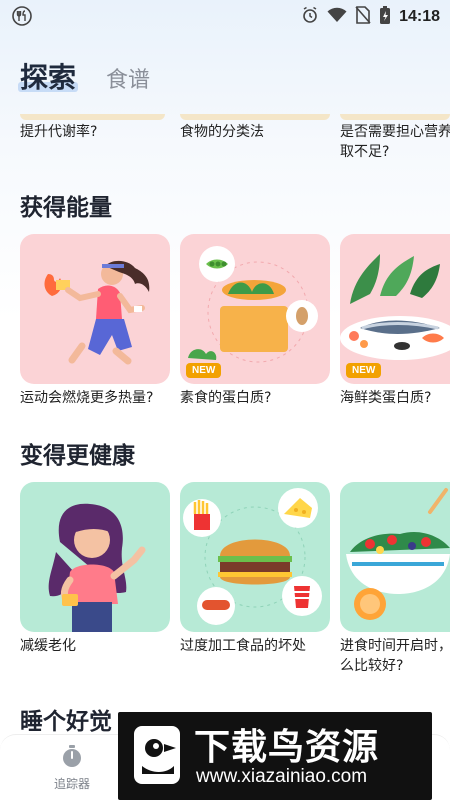 The image size is (450, 800). I want to click on article-card-slow-aging, so click(95, 557).